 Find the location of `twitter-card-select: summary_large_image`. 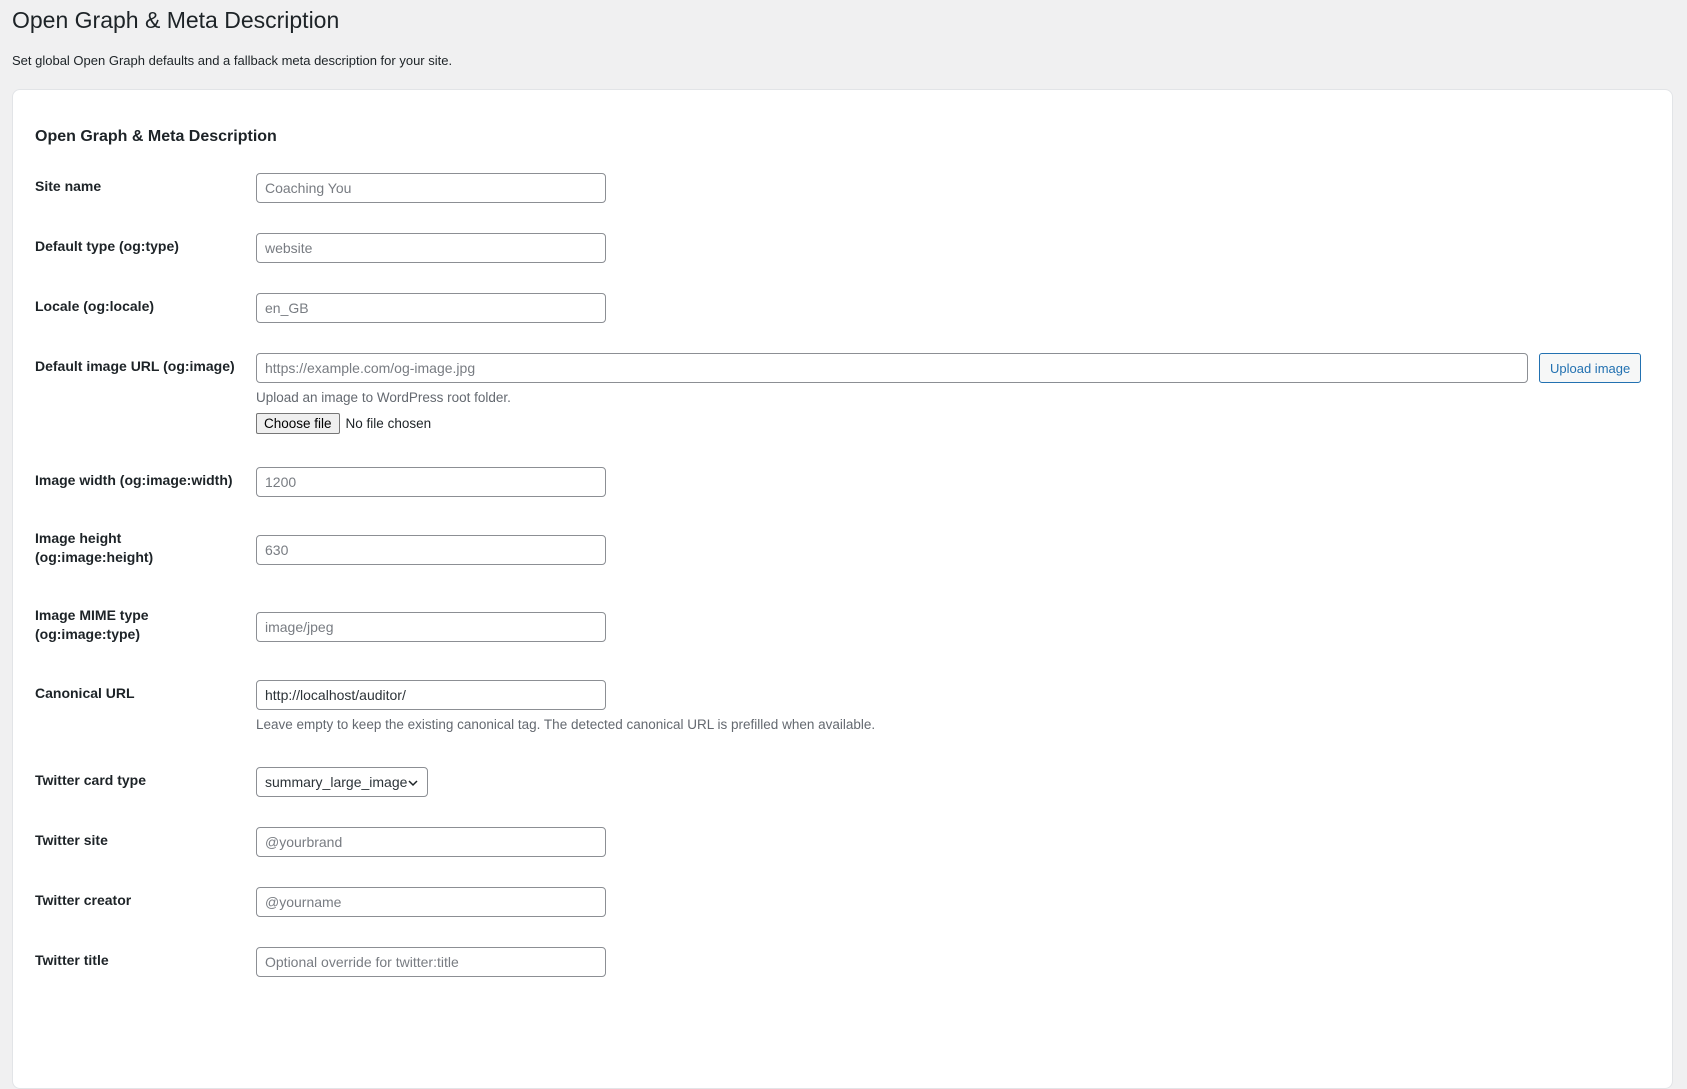

twitter-card-select: summary_large_image is located at coordinates (342, 782).